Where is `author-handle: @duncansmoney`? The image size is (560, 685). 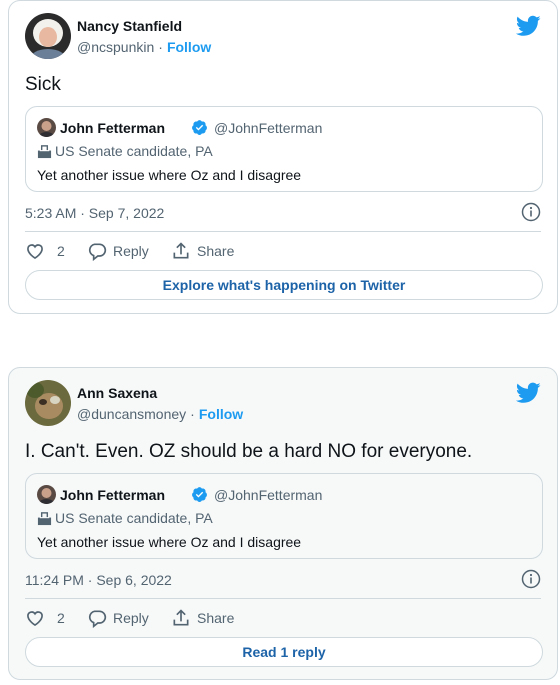
author-handle: @duncansmoney is located at coordinates (131, 414).